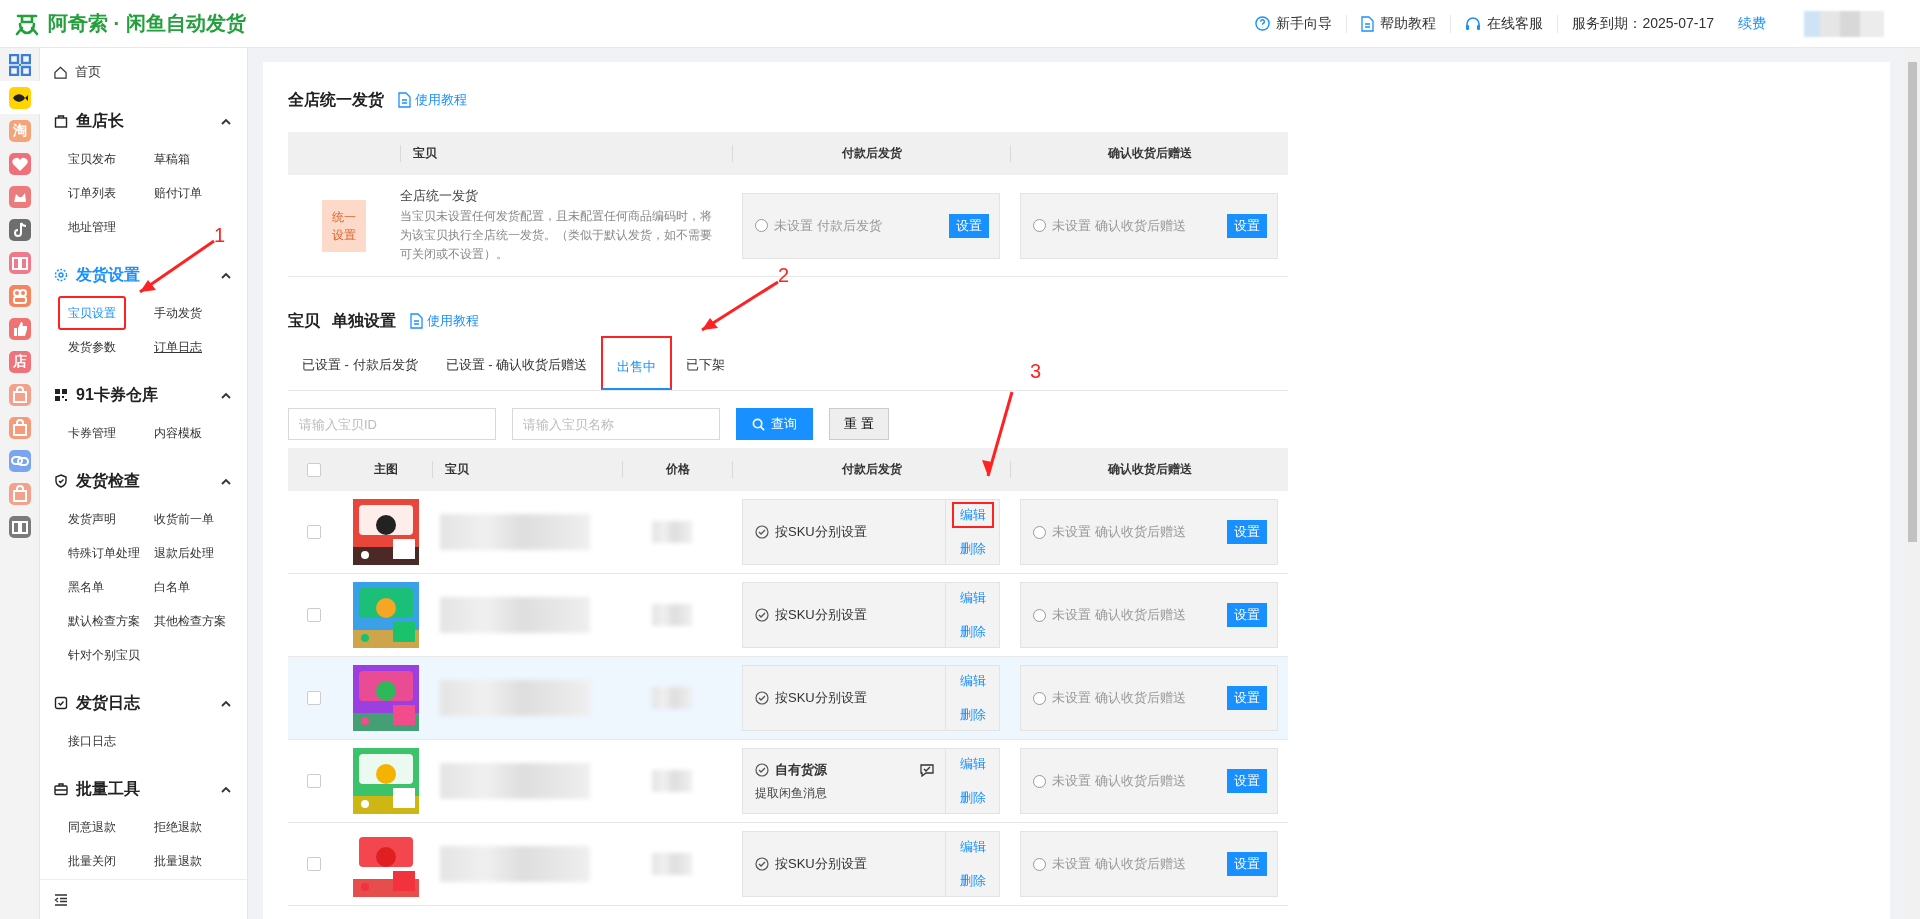  What do you see at coordinates (184, 553) in the screenshot?
I see `menu-item: 退款后处理` at bounding box center [184, 553].